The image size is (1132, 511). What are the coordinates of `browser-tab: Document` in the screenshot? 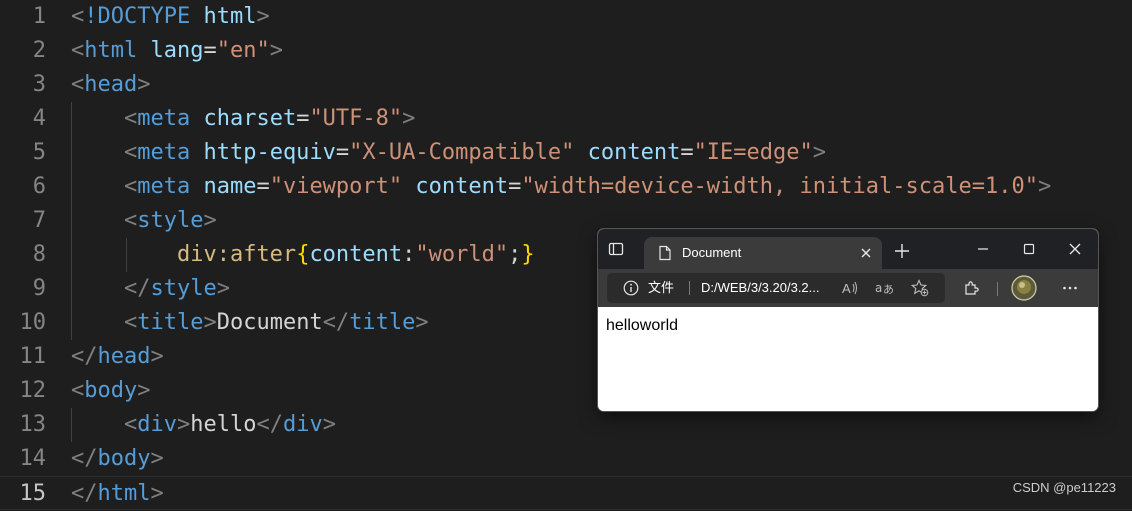 It's located at (763, 253).